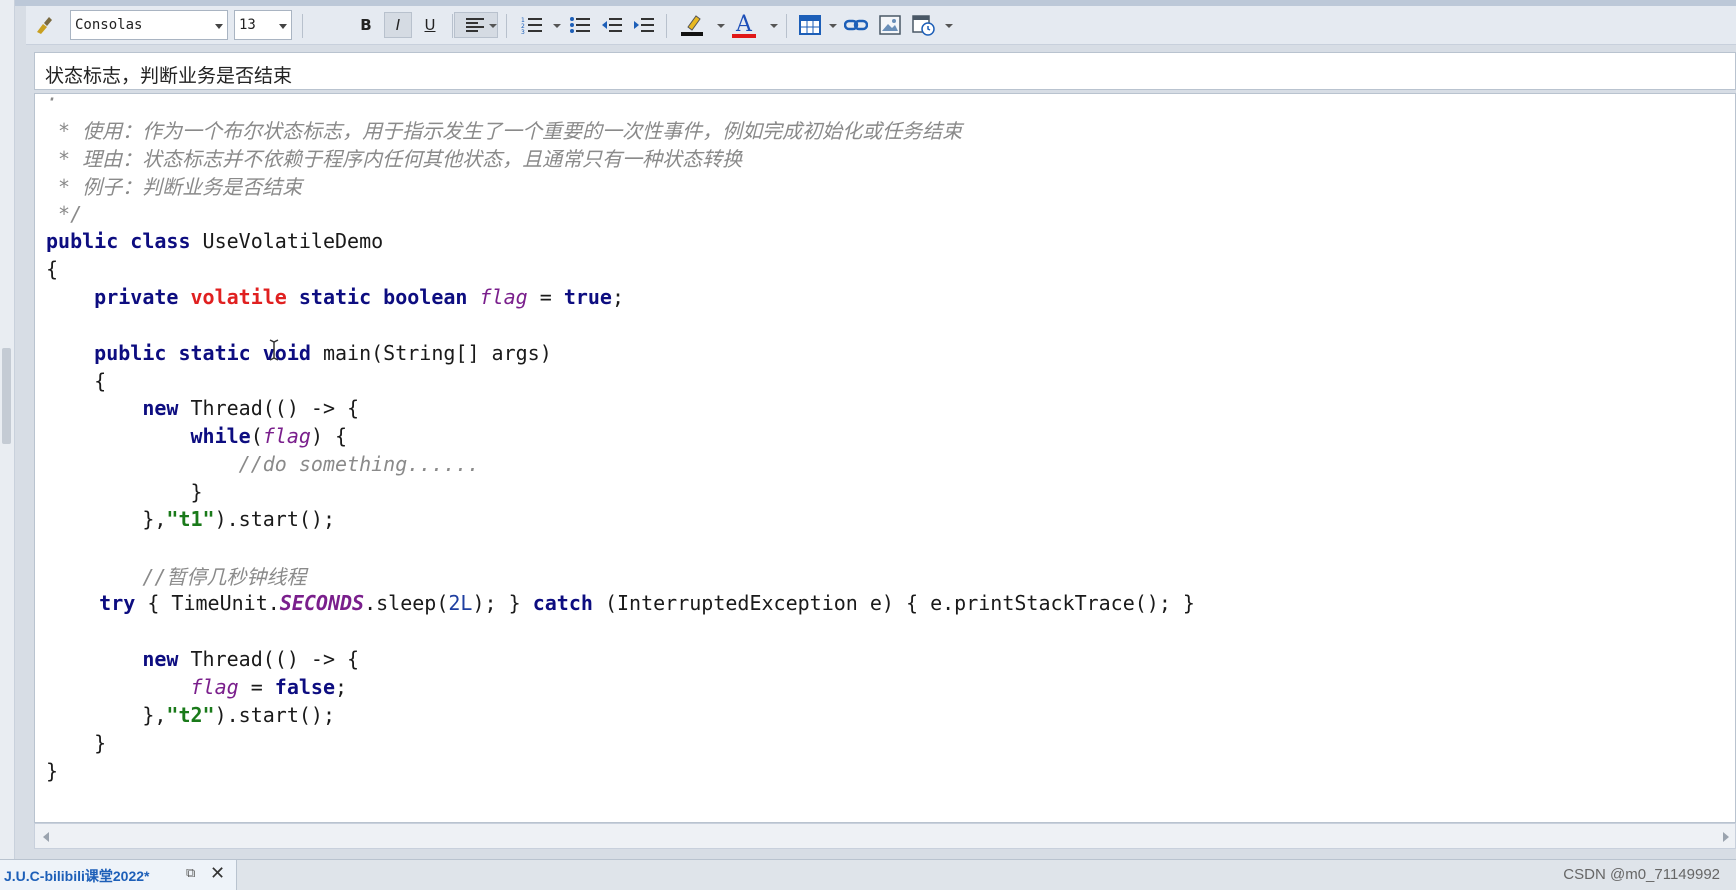  What do you see at coordinates (238, 297) in the screenshot?
I see `volatile-keyword: volatile` at bounding box center [238, 297].